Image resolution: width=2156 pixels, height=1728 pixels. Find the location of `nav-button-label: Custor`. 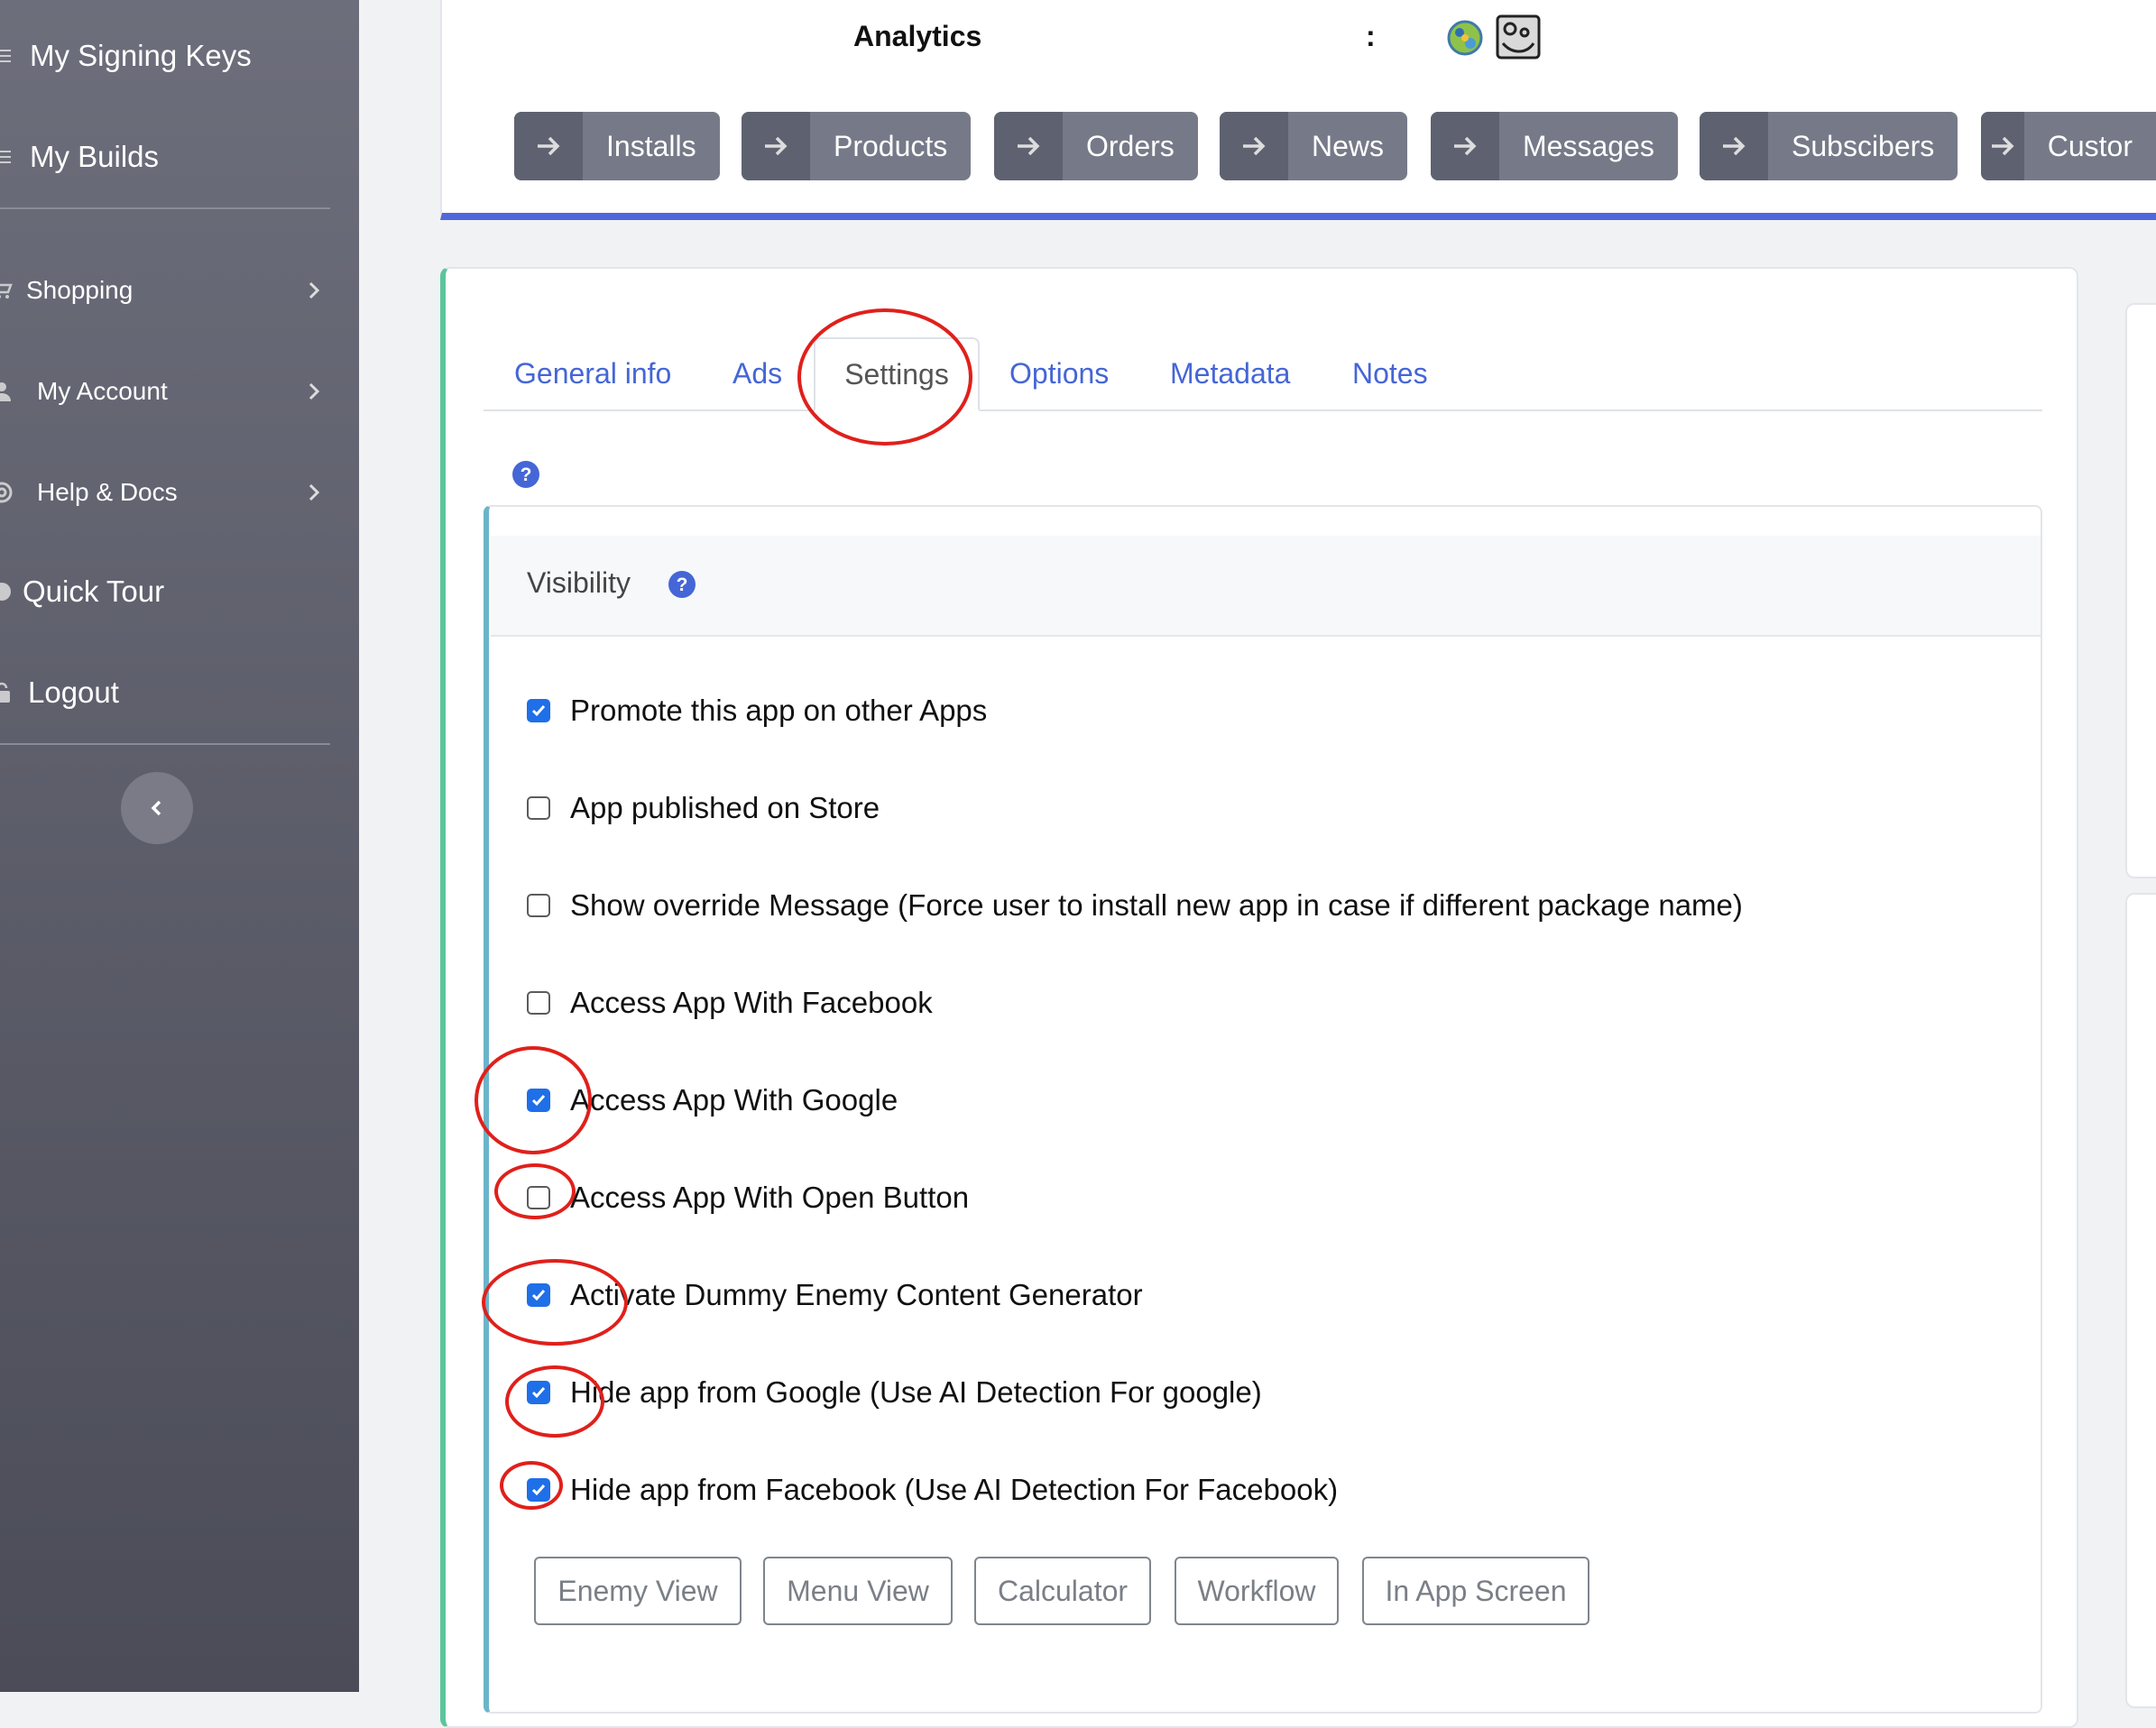

nav-button-label: Custor is located at coordinates (2090, 145).